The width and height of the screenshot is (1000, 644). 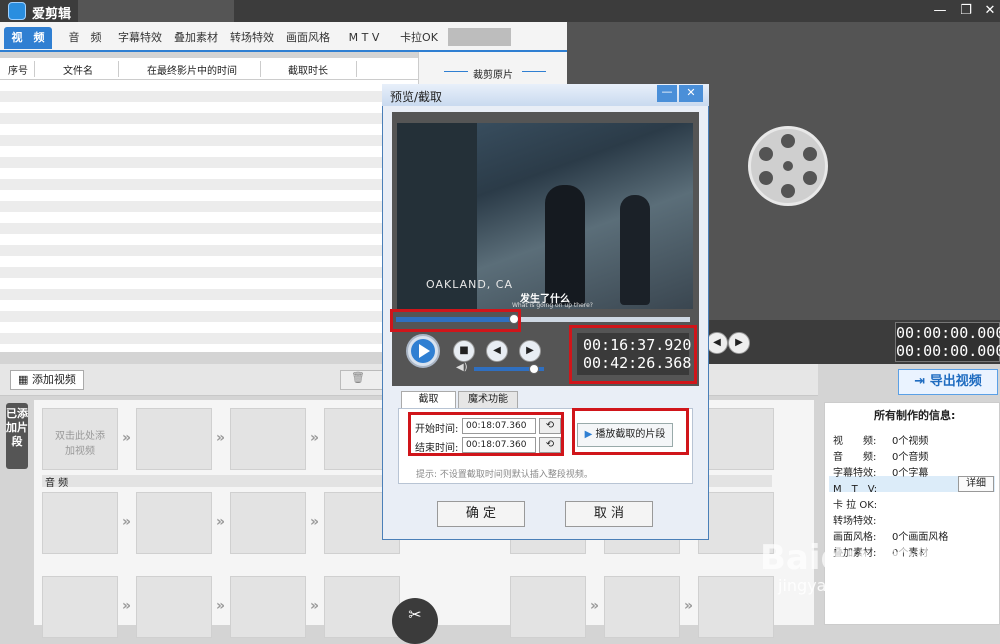 What do you see at coordinates (667, 93) in the screenshot?
I see `dialog-minimize-icon: —` at bounding box center [667, 93].